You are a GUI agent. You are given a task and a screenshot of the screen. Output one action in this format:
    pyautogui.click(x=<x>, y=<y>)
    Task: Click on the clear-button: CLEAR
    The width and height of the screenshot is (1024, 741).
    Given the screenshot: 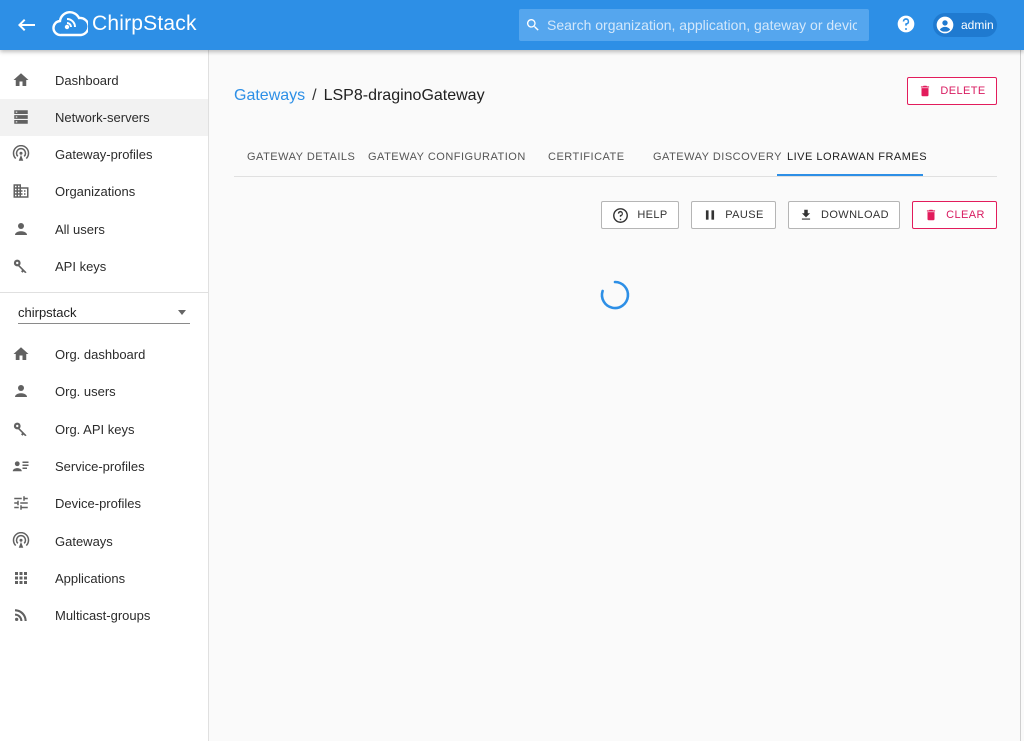 What is the action you would take?
    pyautogui.click(x=954, y=215)
    